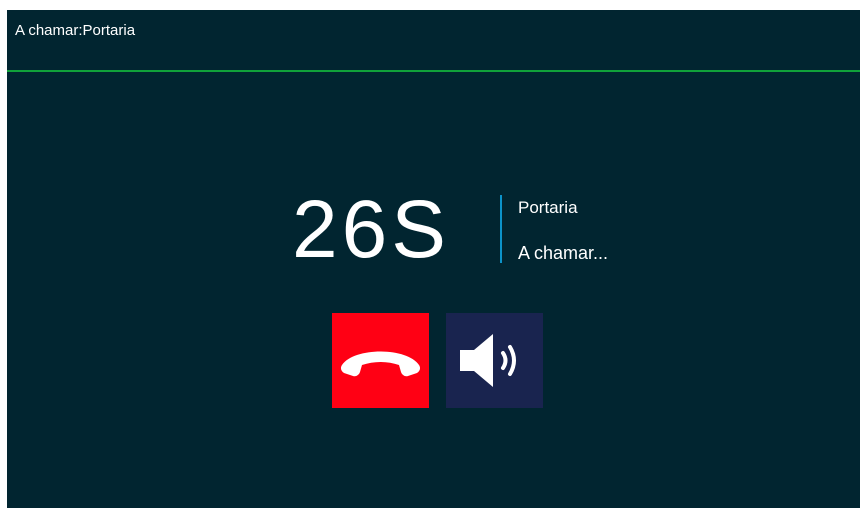  What do you see at coordinates (488, 360) in the screenshot?
I see `speaker-volume-icon` at bounding box center [488, 360].